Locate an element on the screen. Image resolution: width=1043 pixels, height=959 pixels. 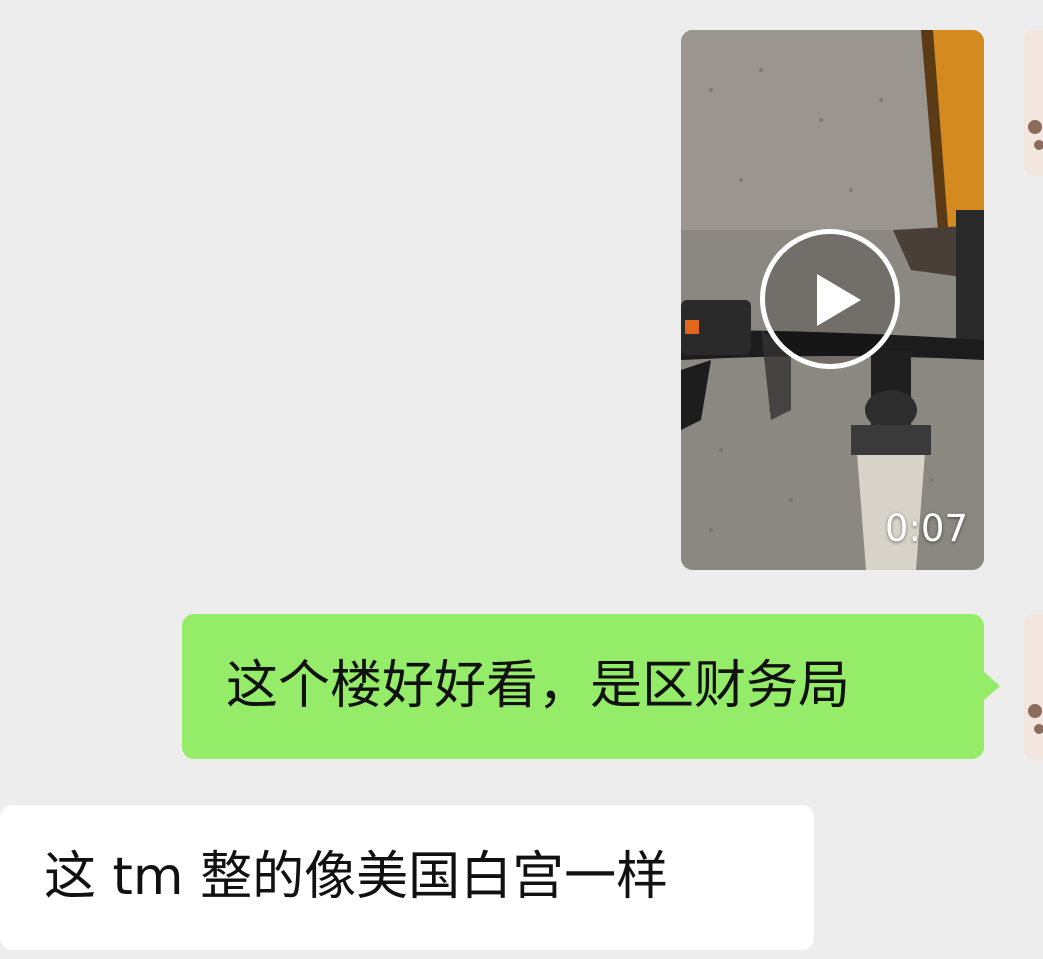
bubble-tail is located at coordinates (991, 686).